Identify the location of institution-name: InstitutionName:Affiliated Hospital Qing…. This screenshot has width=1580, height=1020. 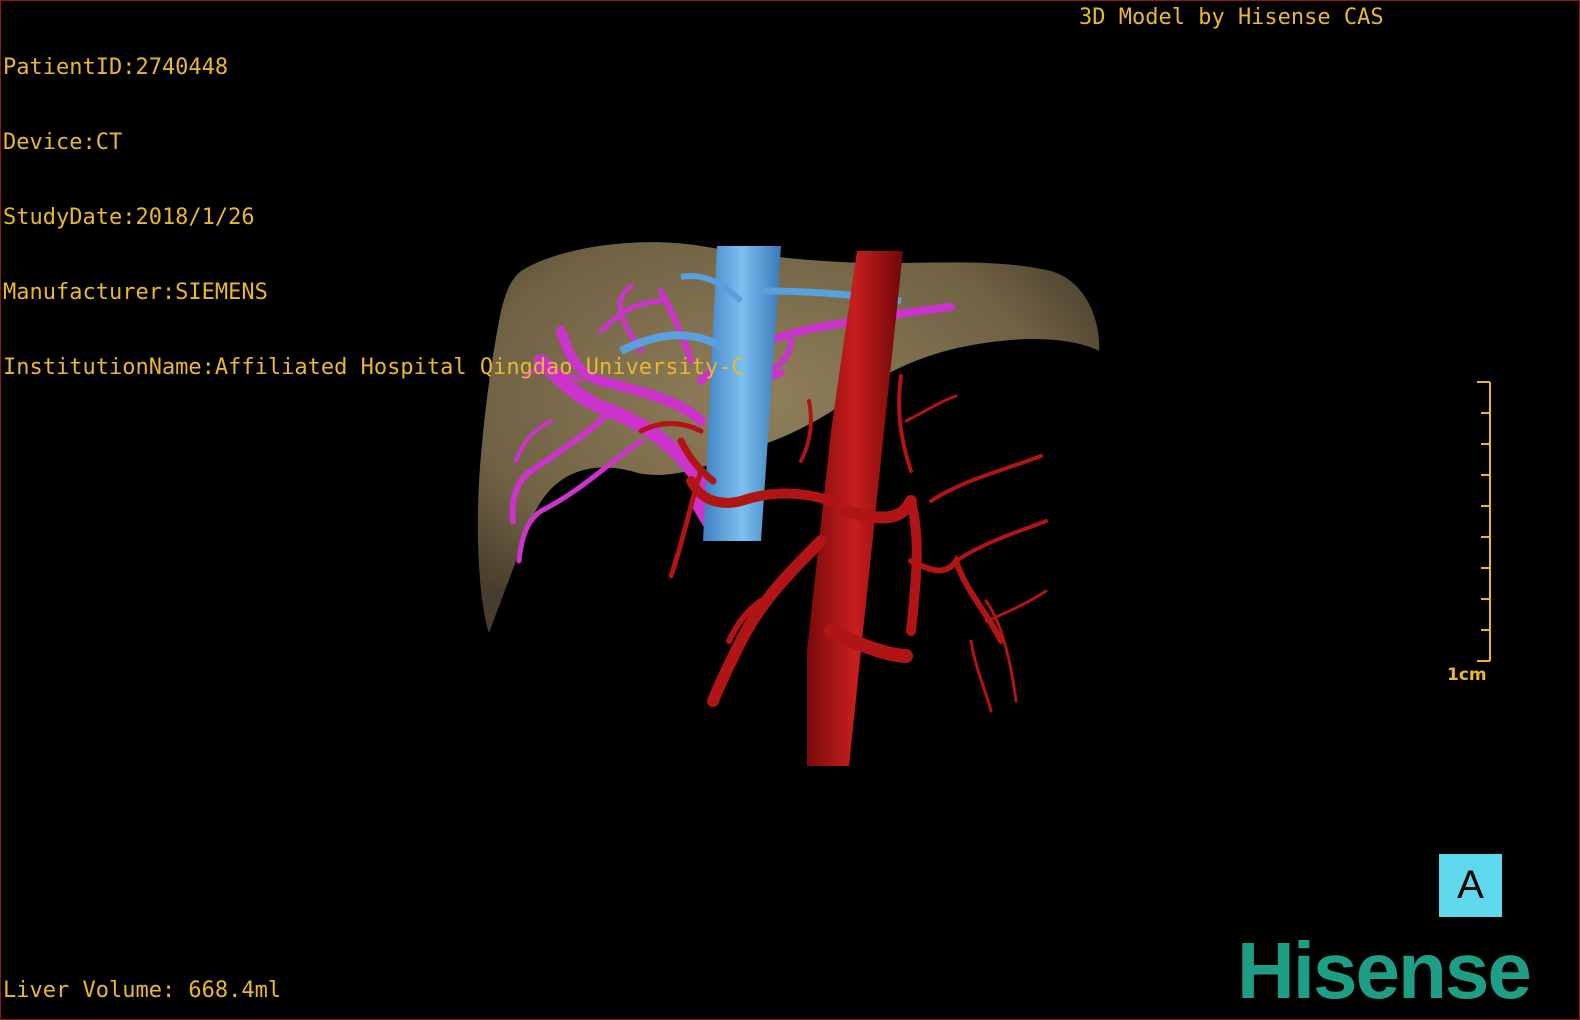
(374, 367).